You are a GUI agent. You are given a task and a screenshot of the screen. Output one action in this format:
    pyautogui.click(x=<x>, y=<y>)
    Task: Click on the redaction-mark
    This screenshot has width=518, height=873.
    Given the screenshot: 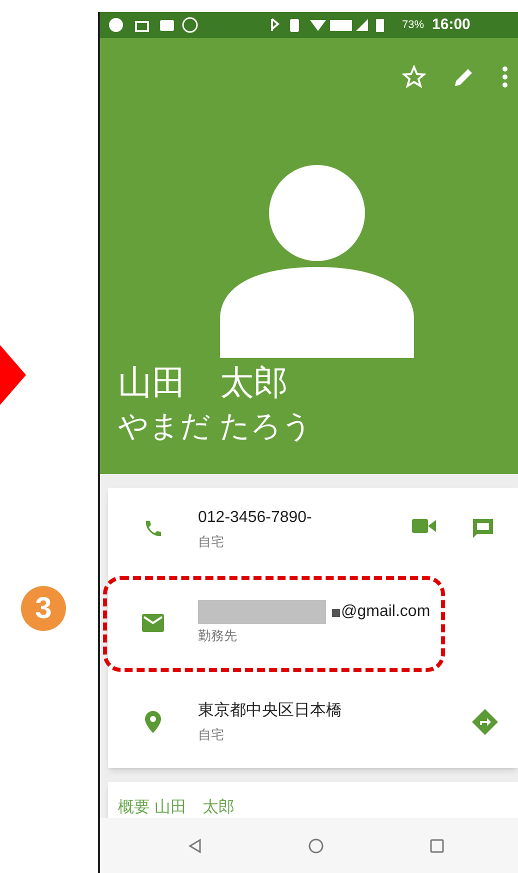 What is the action you would take?
    pyautogui.click(x=336, y=613)
    